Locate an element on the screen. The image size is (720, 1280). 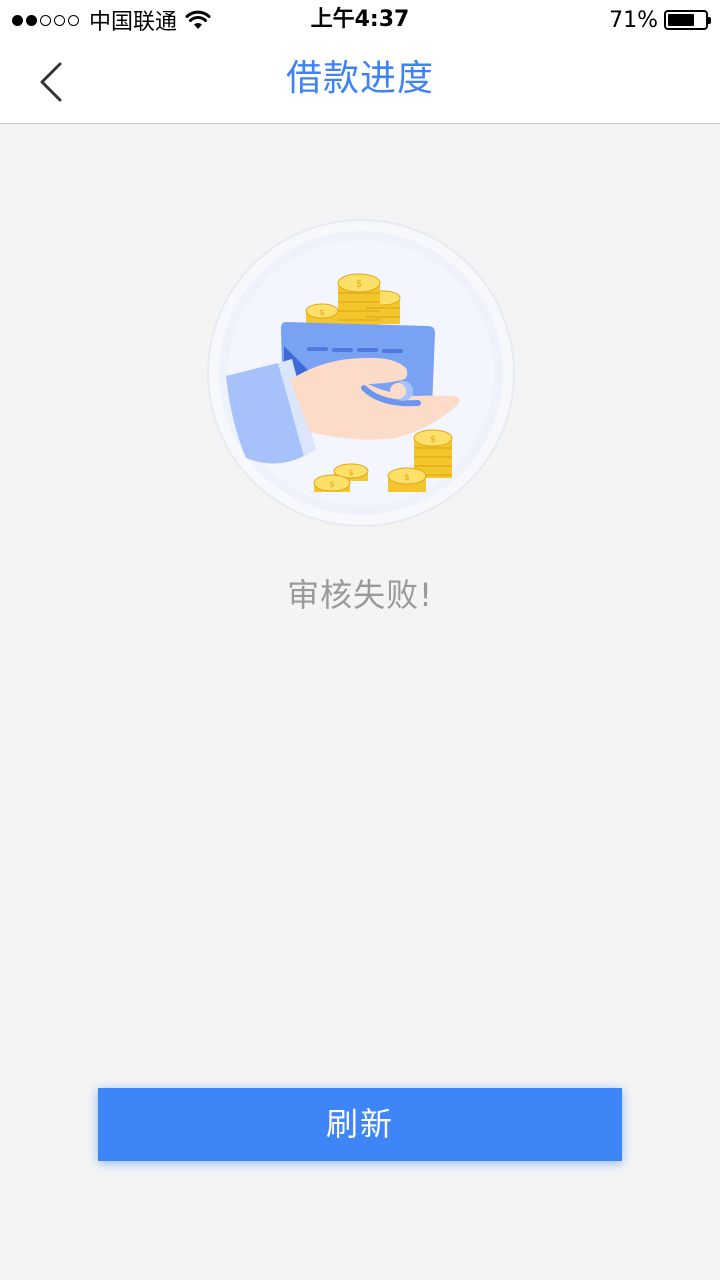
page-title: 借款进度 is located at coordinates (359, 78).